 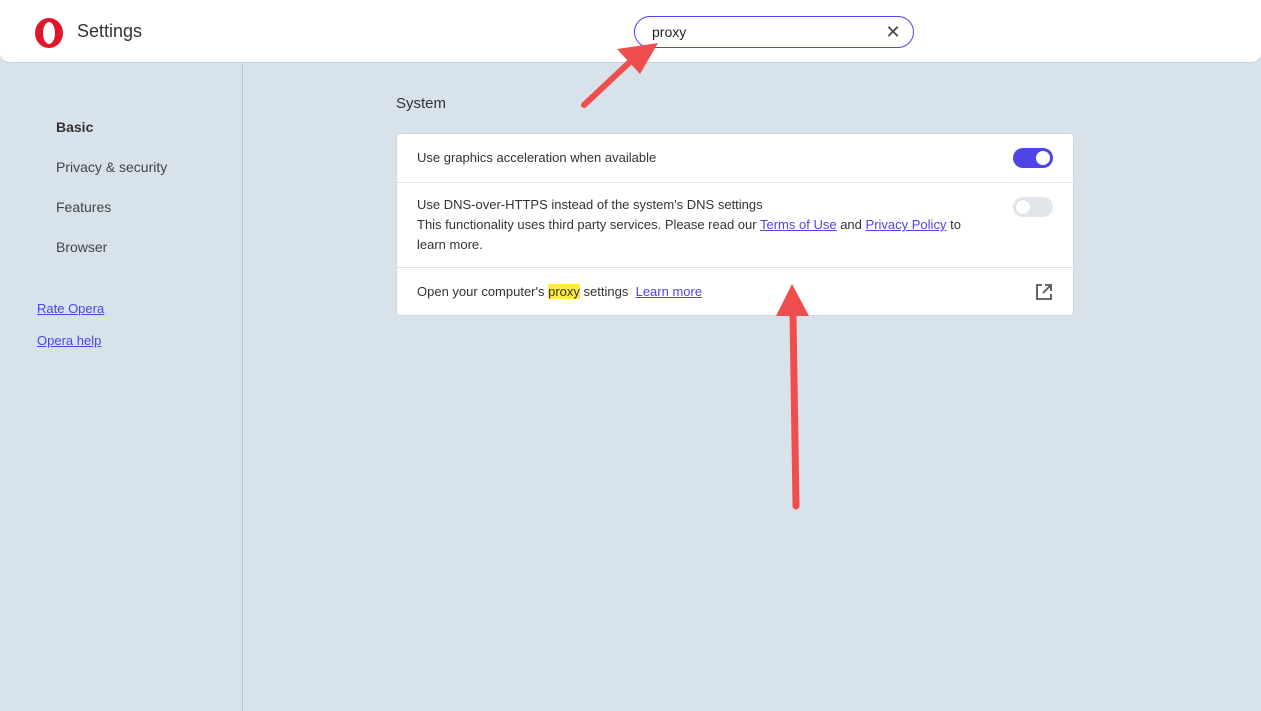 What do you see at coordinates (1033, 207) in the screenshot?
I see `dns-over-https-toggle` at bounding box center [1033, 207].